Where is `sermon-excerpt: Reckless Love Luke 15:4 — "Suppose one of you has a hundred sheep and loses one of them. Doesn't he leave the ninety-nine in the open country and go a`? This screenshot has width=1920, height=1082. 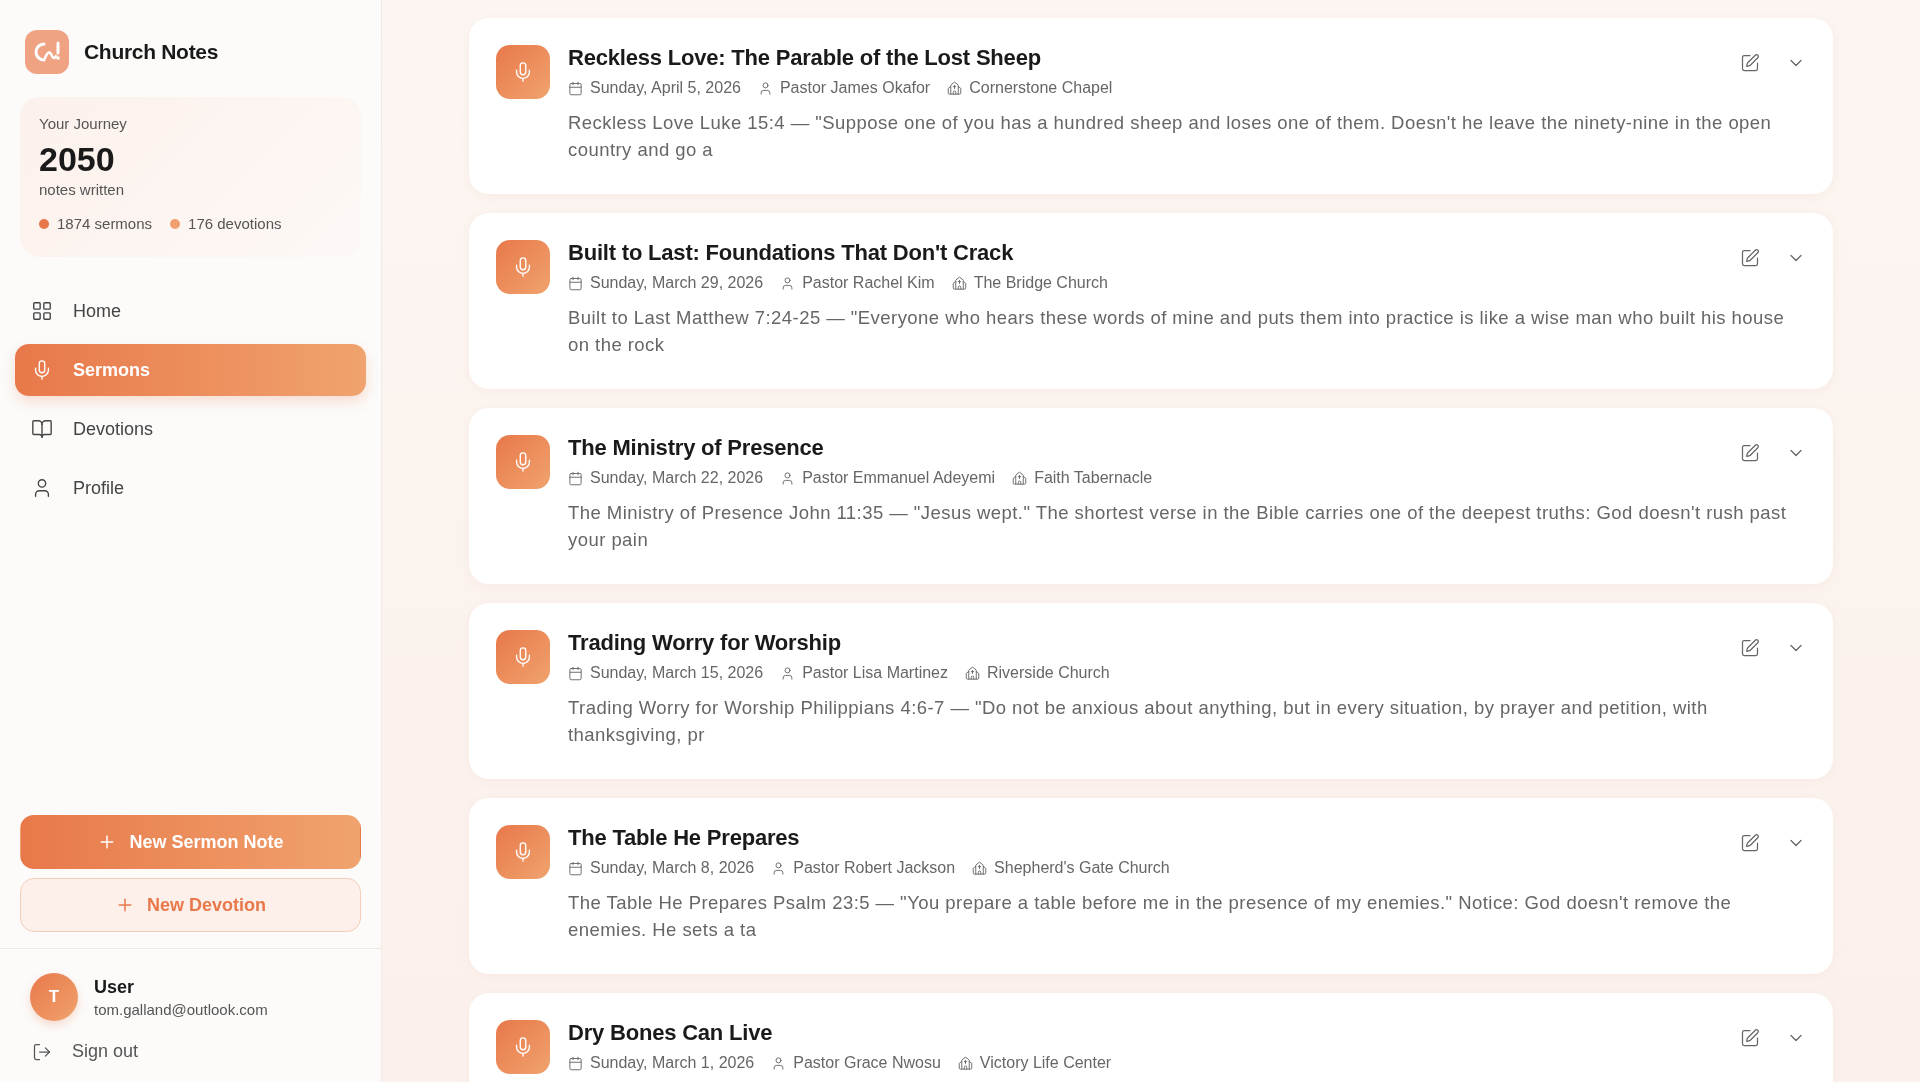
sermon-excerpt: Reckless Love Luke 15:4 — "Suppose one of you has a hundred sheep and loses one of them. Doesn't he leave the ninety-nine in the open country and go a is located at coordinates (1170, 136).